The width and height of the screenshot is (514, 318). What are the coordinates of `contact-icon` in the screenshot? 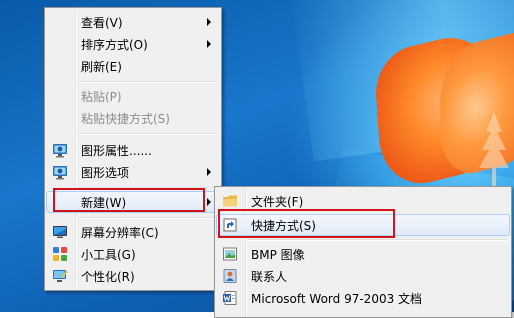 It's located at (230, 276).